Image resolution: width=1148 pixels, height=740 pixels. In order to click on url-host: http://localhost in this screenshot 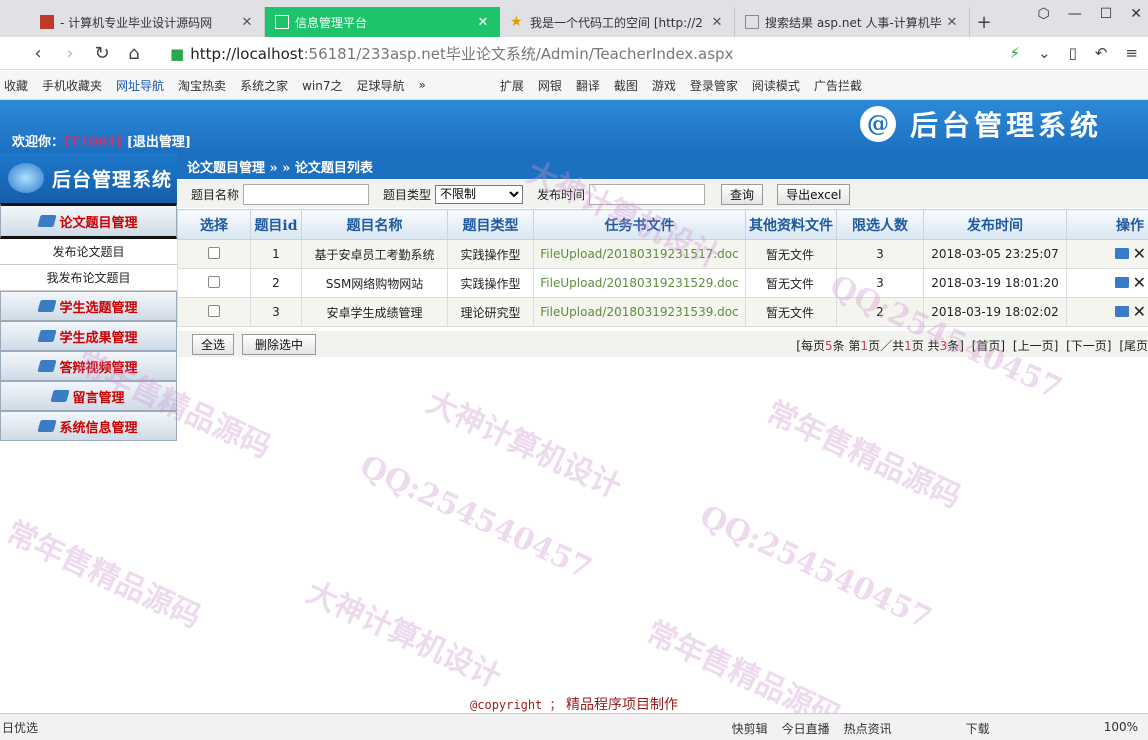, I will do `click(247, 53)`.